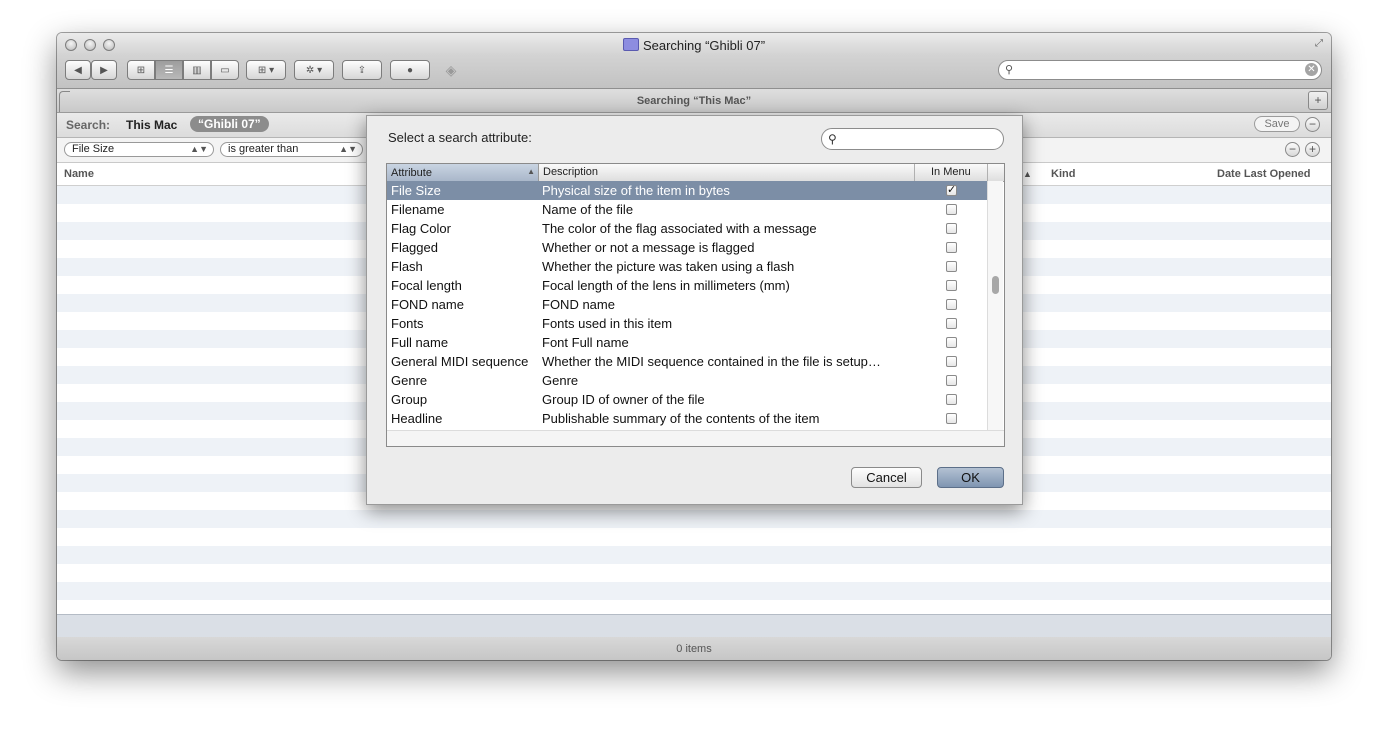 This screenshot has width=1388, height=740. Describe the element at coordinates (1063, 174) in the screenshot. I see `kind-column-header: Kind` at that location.